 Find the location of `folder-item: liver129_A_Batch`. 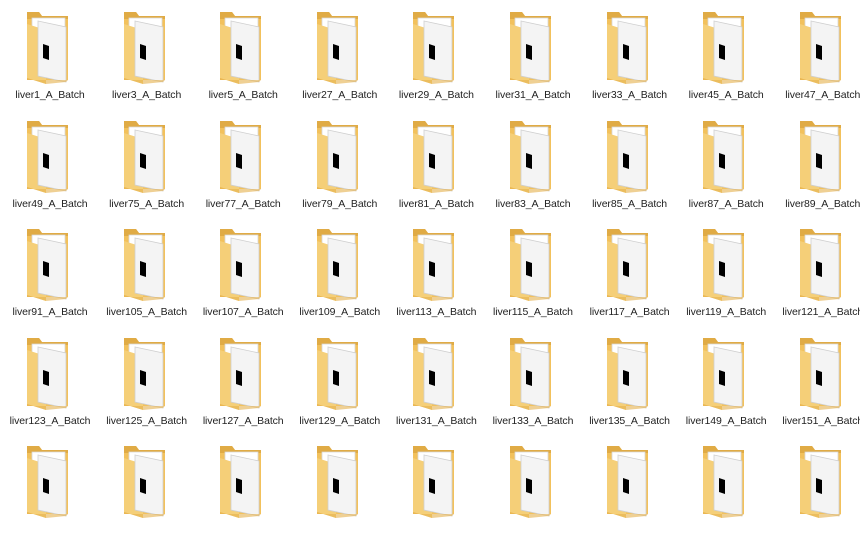

folder-item: liver129_A_Batch is located at coordinates (340, 386).